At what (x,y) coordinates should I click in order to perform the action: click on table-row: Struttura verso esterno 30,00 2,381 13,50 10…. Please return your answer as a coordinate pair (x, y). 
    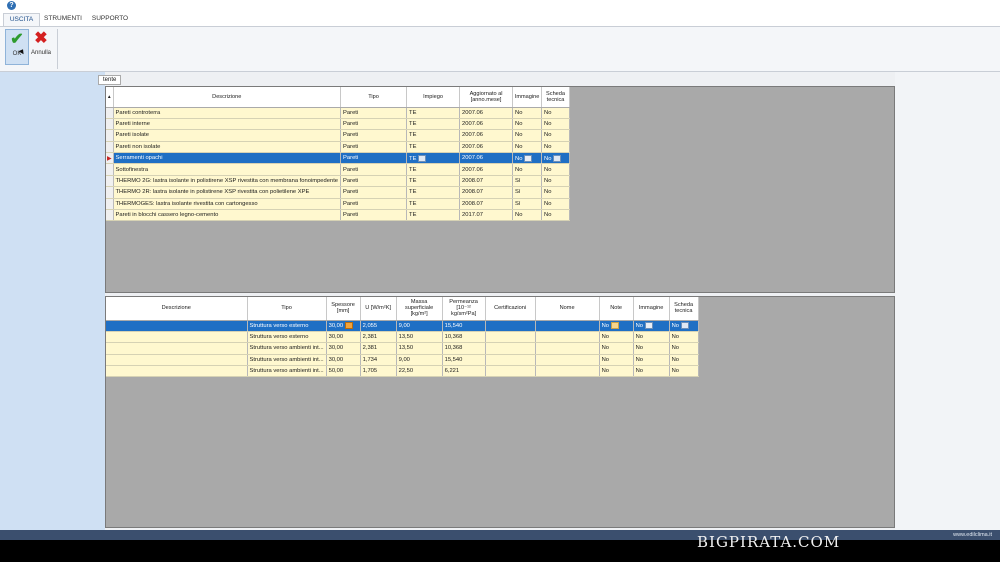
    Looking at the image, I should click on (402, 337).